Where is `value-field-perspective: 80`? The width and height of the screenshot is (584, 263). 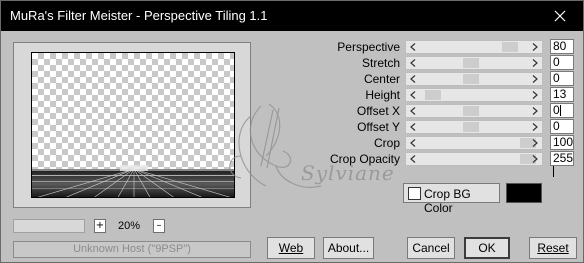
value-field-perspective: 80 is located at coordinates (562, 46).